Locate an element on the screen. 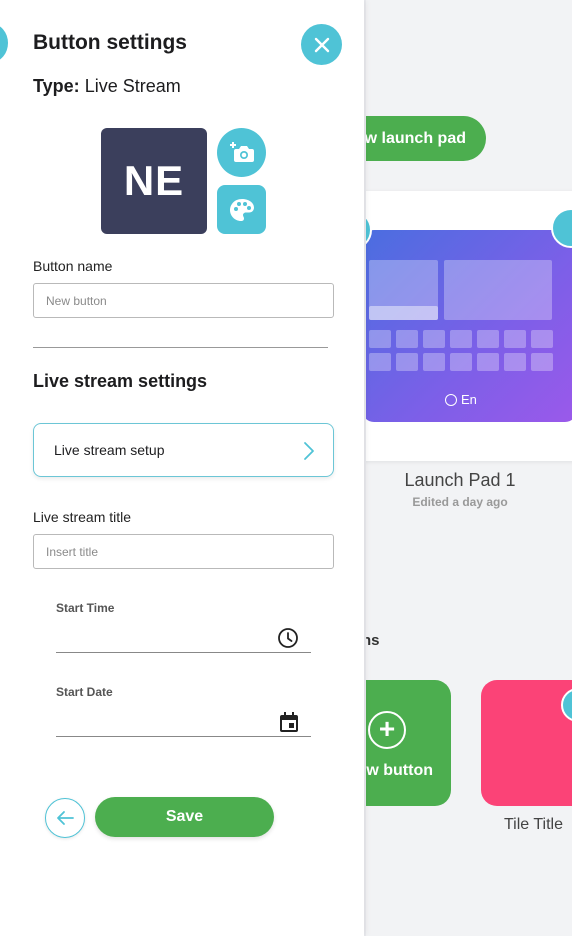 The width and height of the screenshot is (572, 936). new-launchpad-label: ew launch pad is located at coordinates (410, 138).